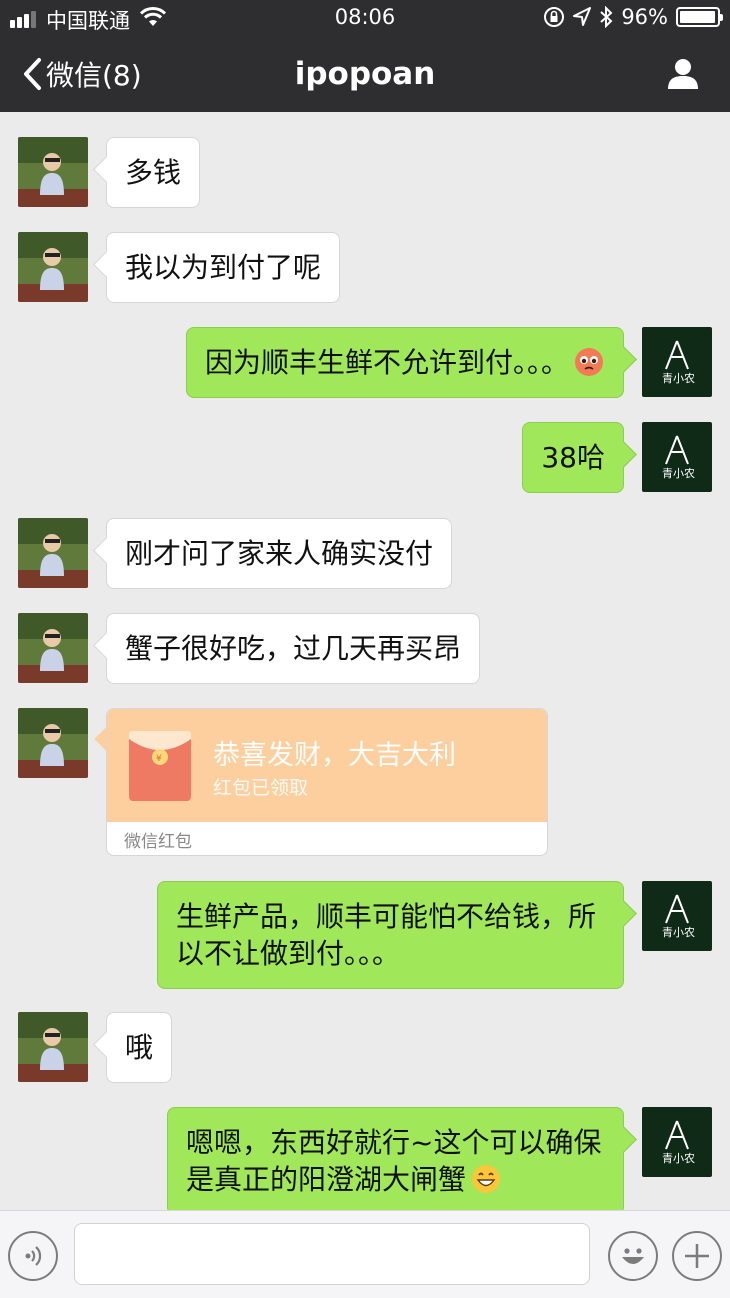 Image resolution: width=730 pixels, height=1298 pixels. What do you see at coordinates (386, 916) in the screenshot?
I see `message-line: 生鲜产品，顺丰可能怕不给钱，所` at bounding box center [386, 916].